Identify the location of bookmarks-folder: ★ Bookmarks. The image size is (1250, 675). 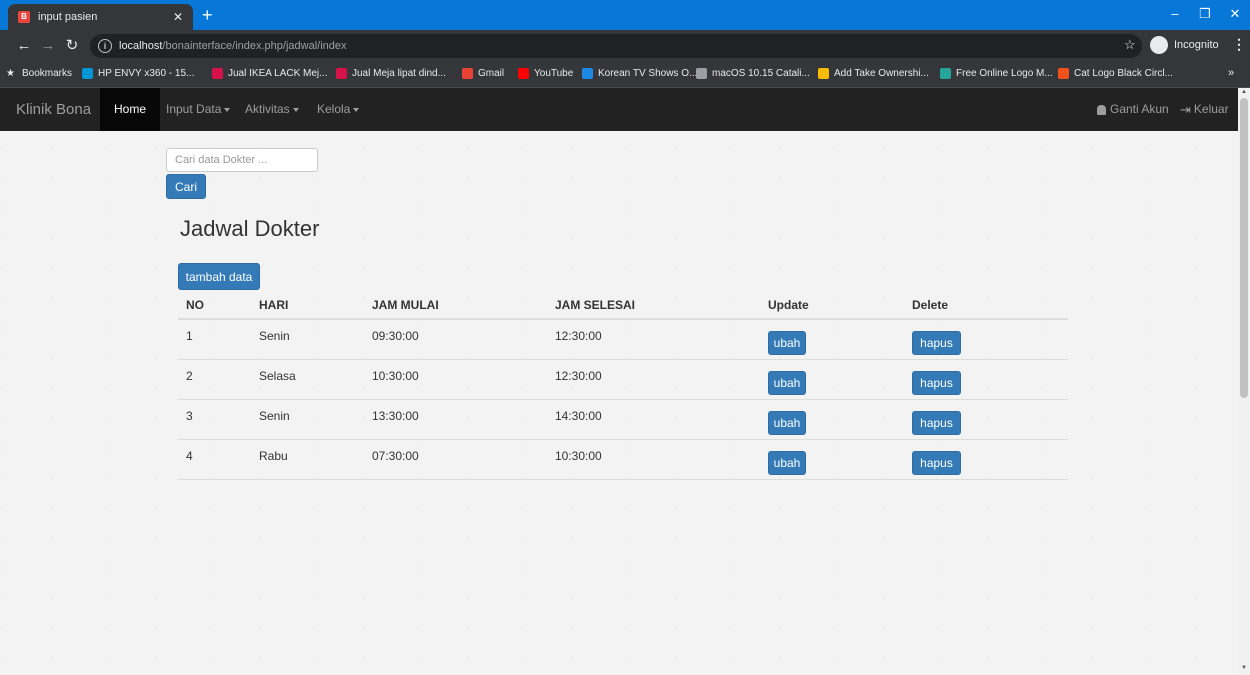
(39, 73).